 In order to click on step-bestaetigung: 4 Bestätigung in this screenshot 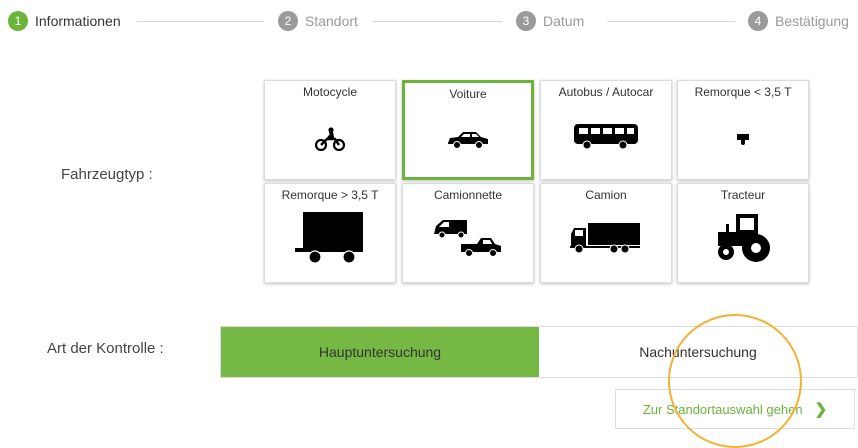, I will do `click(798, 21)`.